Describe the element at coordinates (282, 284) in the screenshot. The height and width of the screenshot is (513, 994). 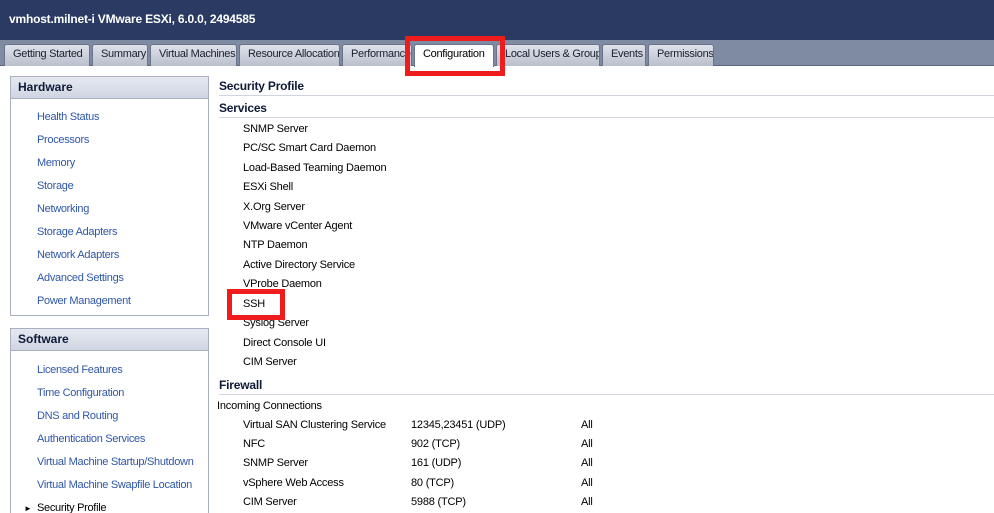
I see `service-item: VProbe Daemon` at that location.